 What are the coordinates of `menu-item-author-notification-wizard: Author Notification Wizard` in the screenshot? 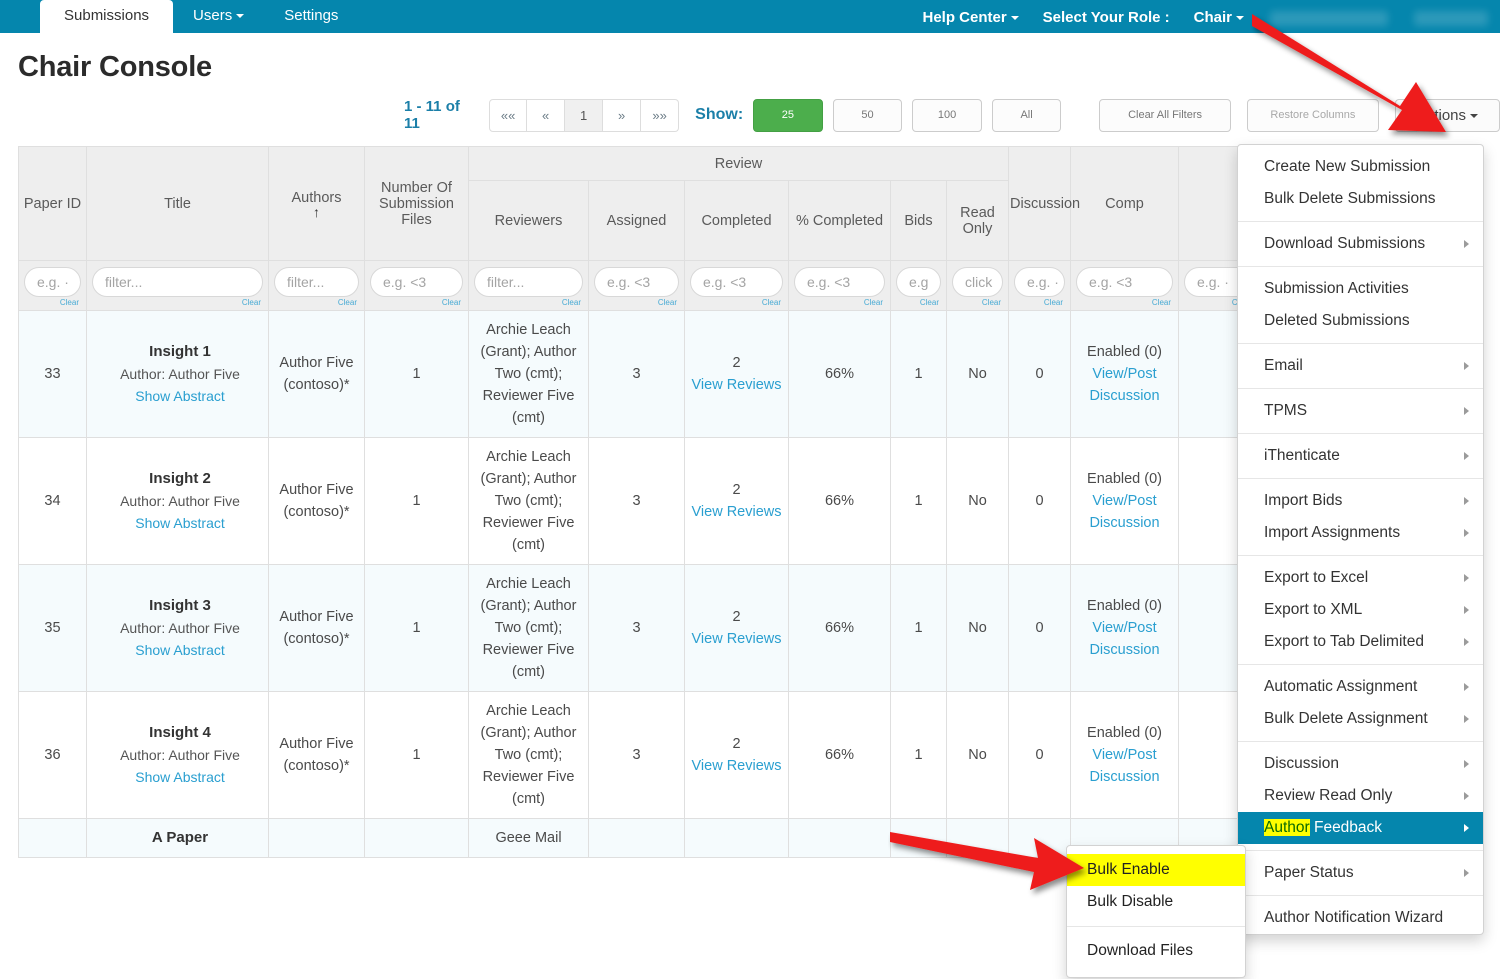 It's located at (1360, 918).